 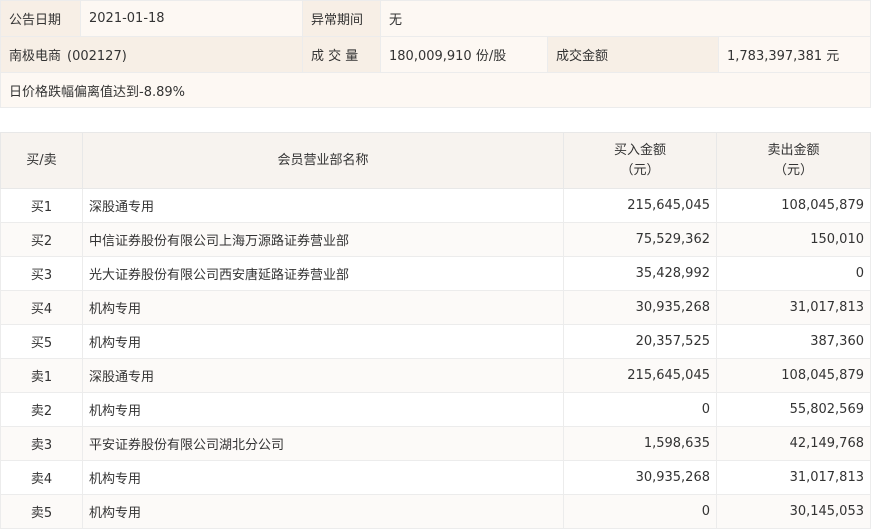 What do you see at coordinates (640, 160) in the screenshot?
I see `header-buy-amount: 买入金额 （元）` at bounding box center [640, 160].